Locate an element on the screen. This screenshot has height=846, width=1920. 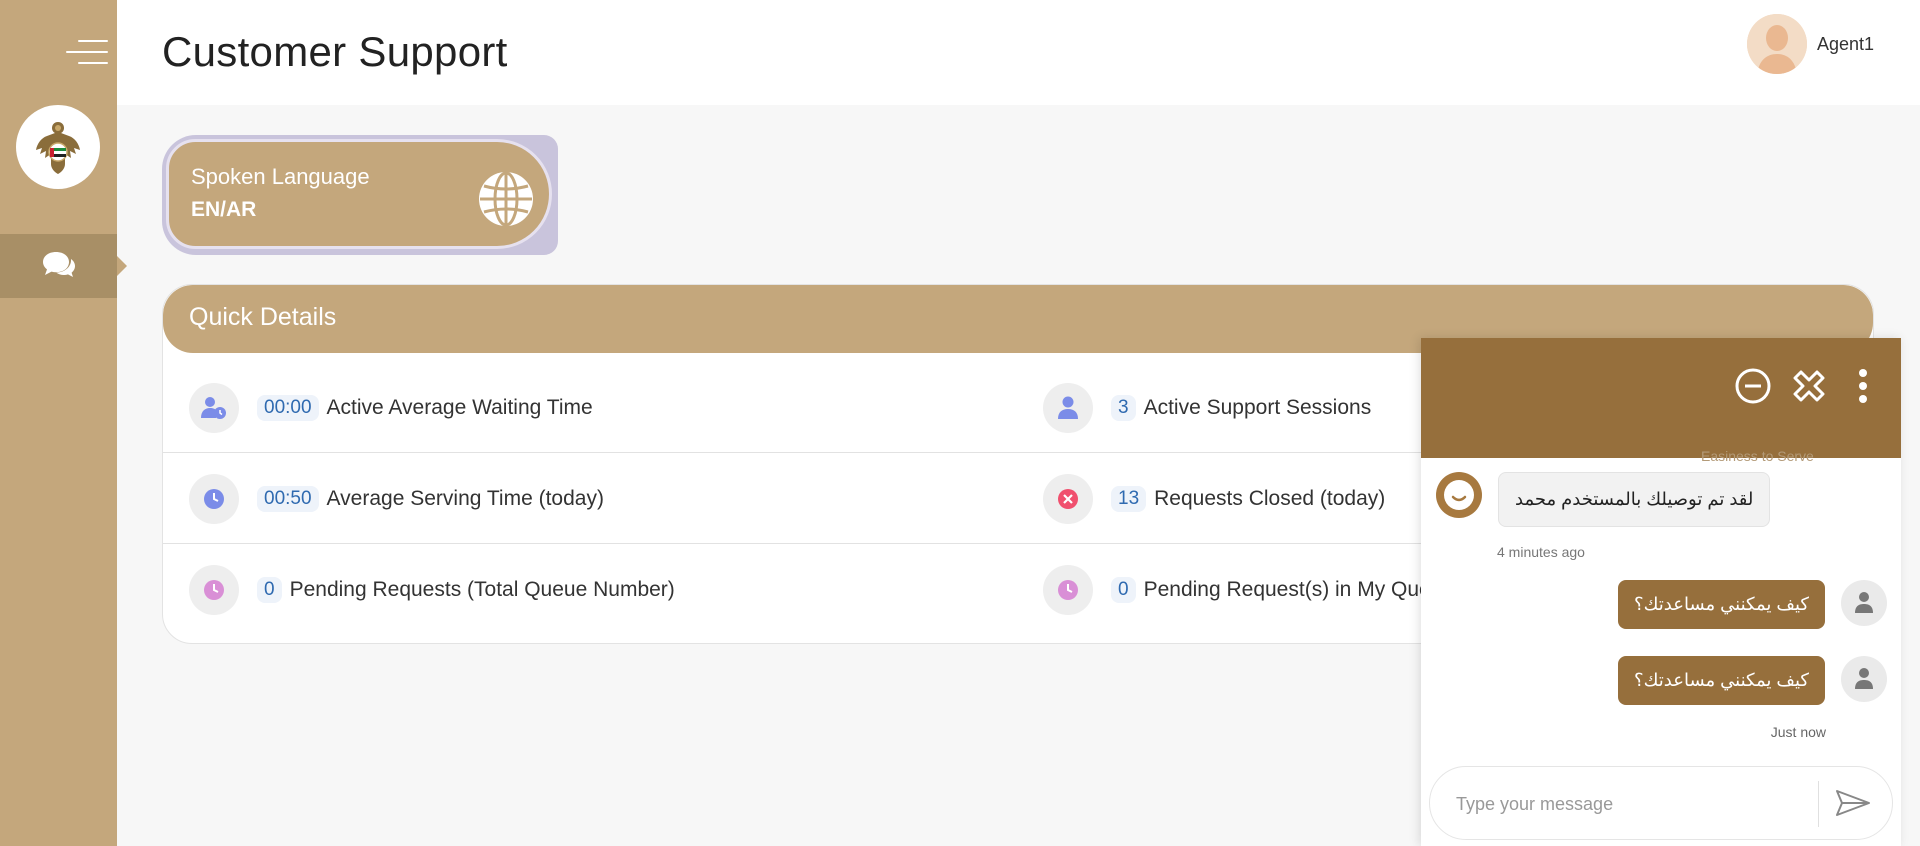
stat-active-support-sessions: 3 Active Support Sessions is located at coordinates (1207, 408).